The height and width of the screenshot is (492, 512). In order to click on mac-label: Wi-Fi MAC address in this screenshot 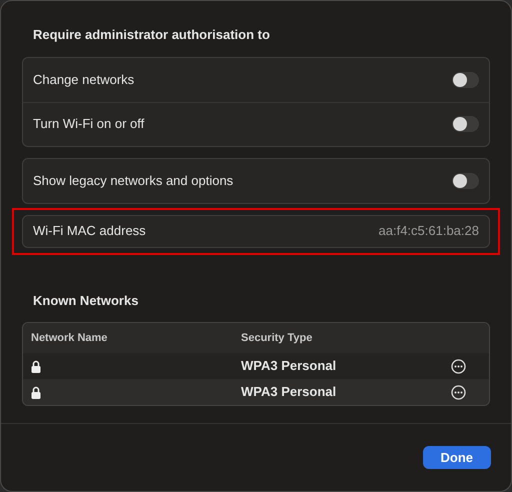, I will do `click(89, 231)`.